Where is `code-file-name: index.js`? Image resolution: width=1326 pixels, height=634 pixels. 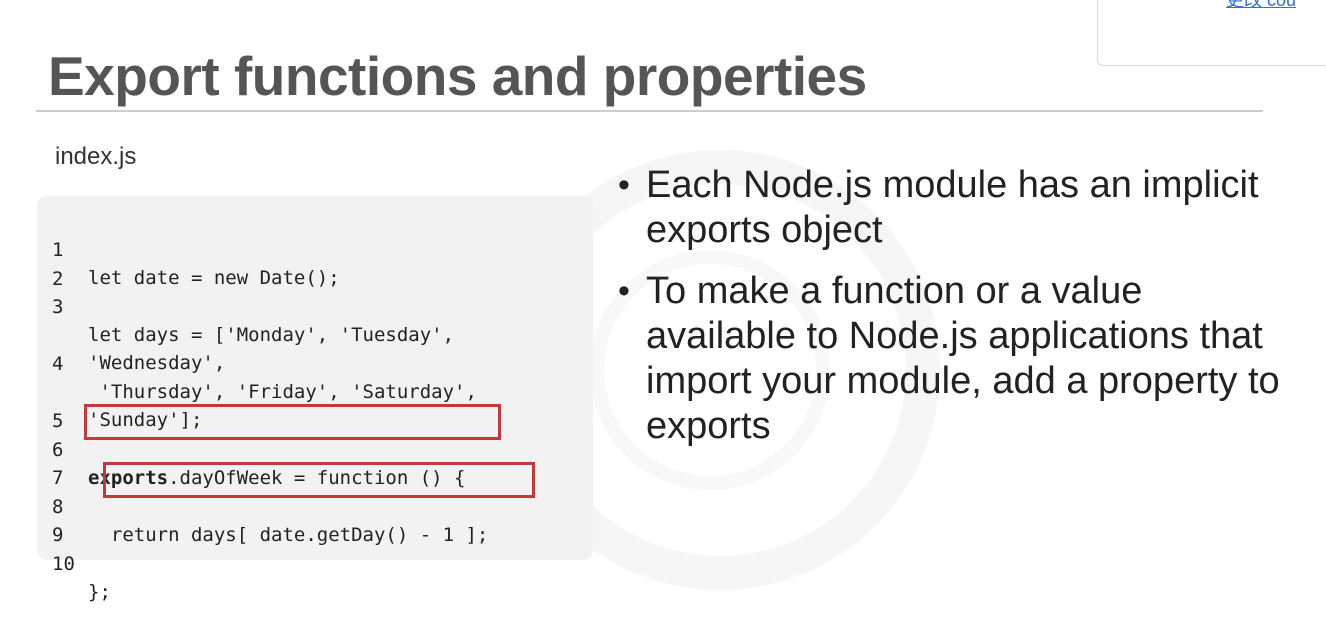 code-file-name: index.js is located at coordinates (96, 156).